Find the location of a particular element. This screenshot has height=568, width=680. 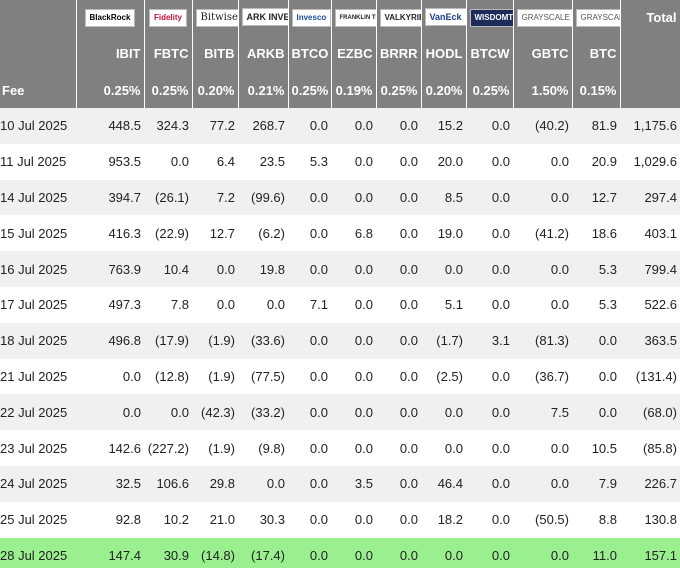

flow-fbtc: 10.2 is located at coordinates (168, 519).